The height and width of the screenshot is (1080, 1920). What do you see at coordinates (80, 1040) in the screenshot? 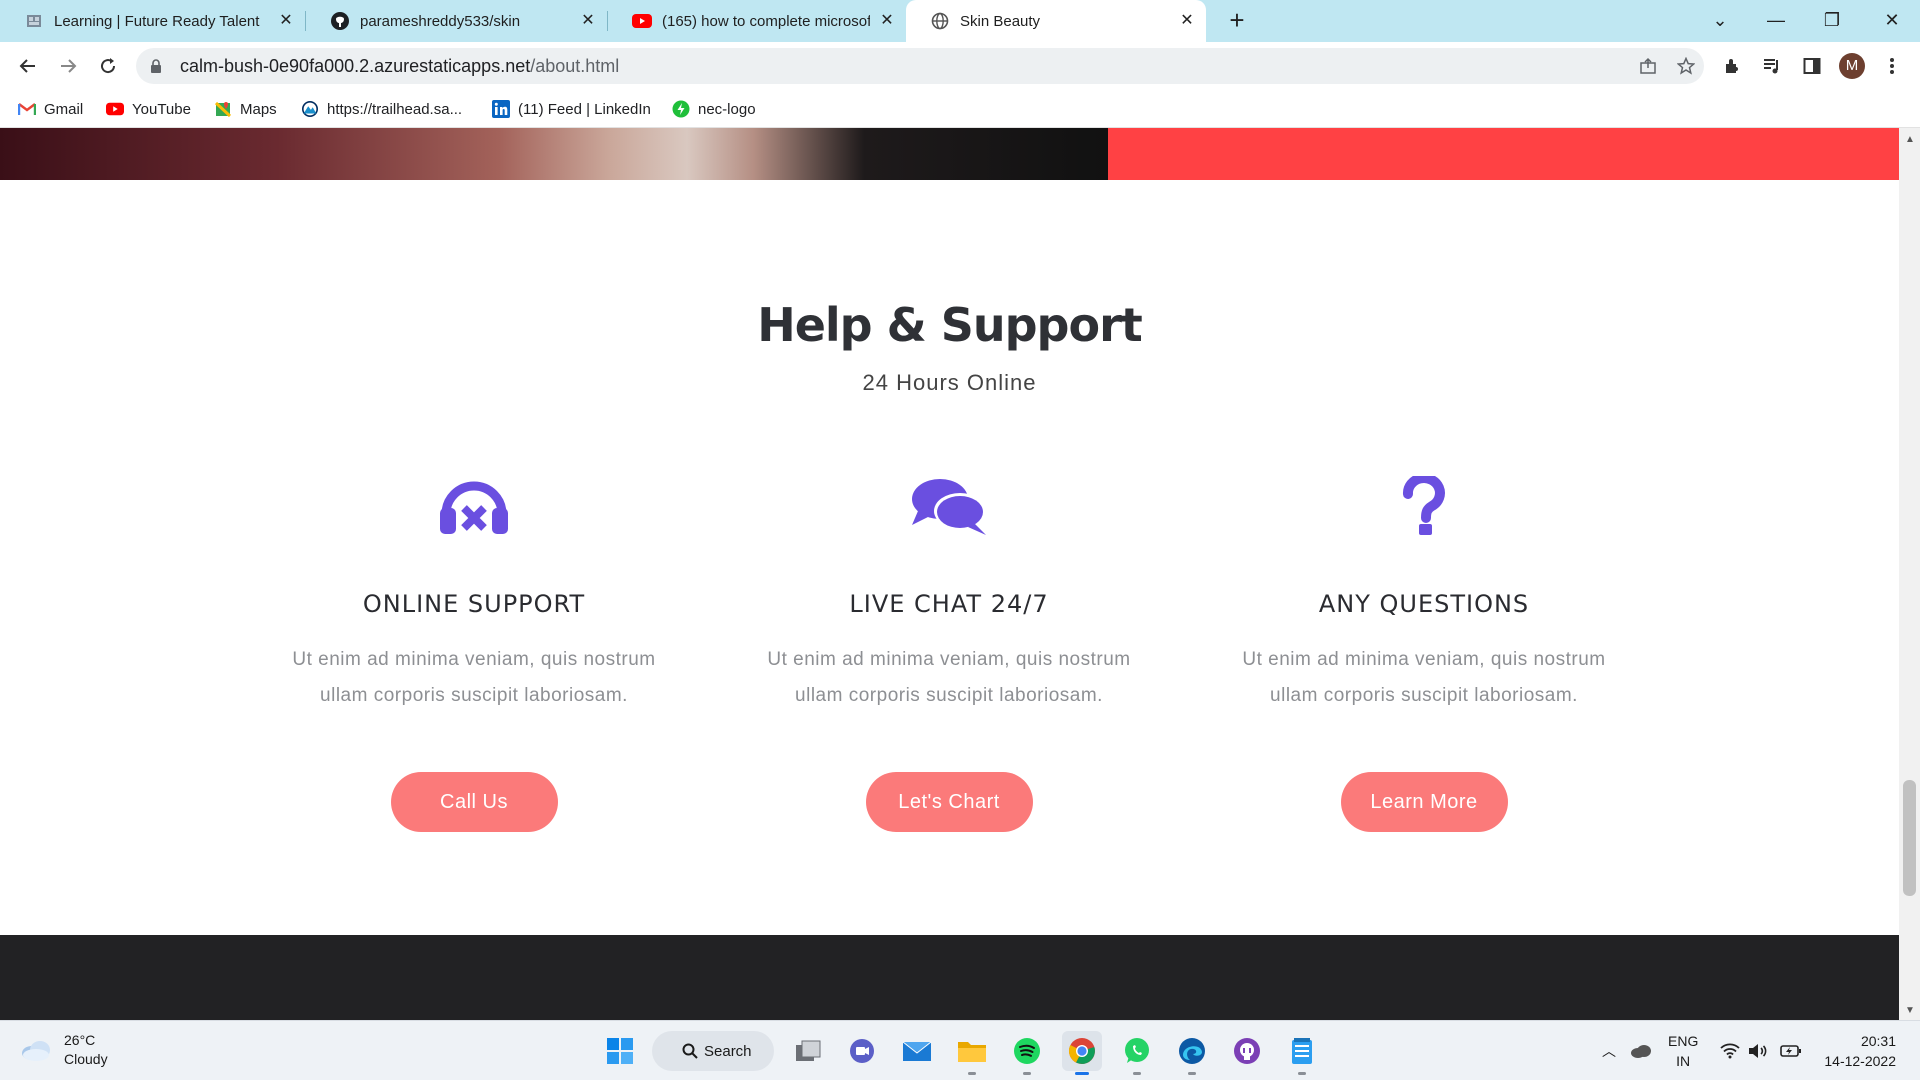
I see `weather-temp: 26°C` at bounding box center [80, 1040].